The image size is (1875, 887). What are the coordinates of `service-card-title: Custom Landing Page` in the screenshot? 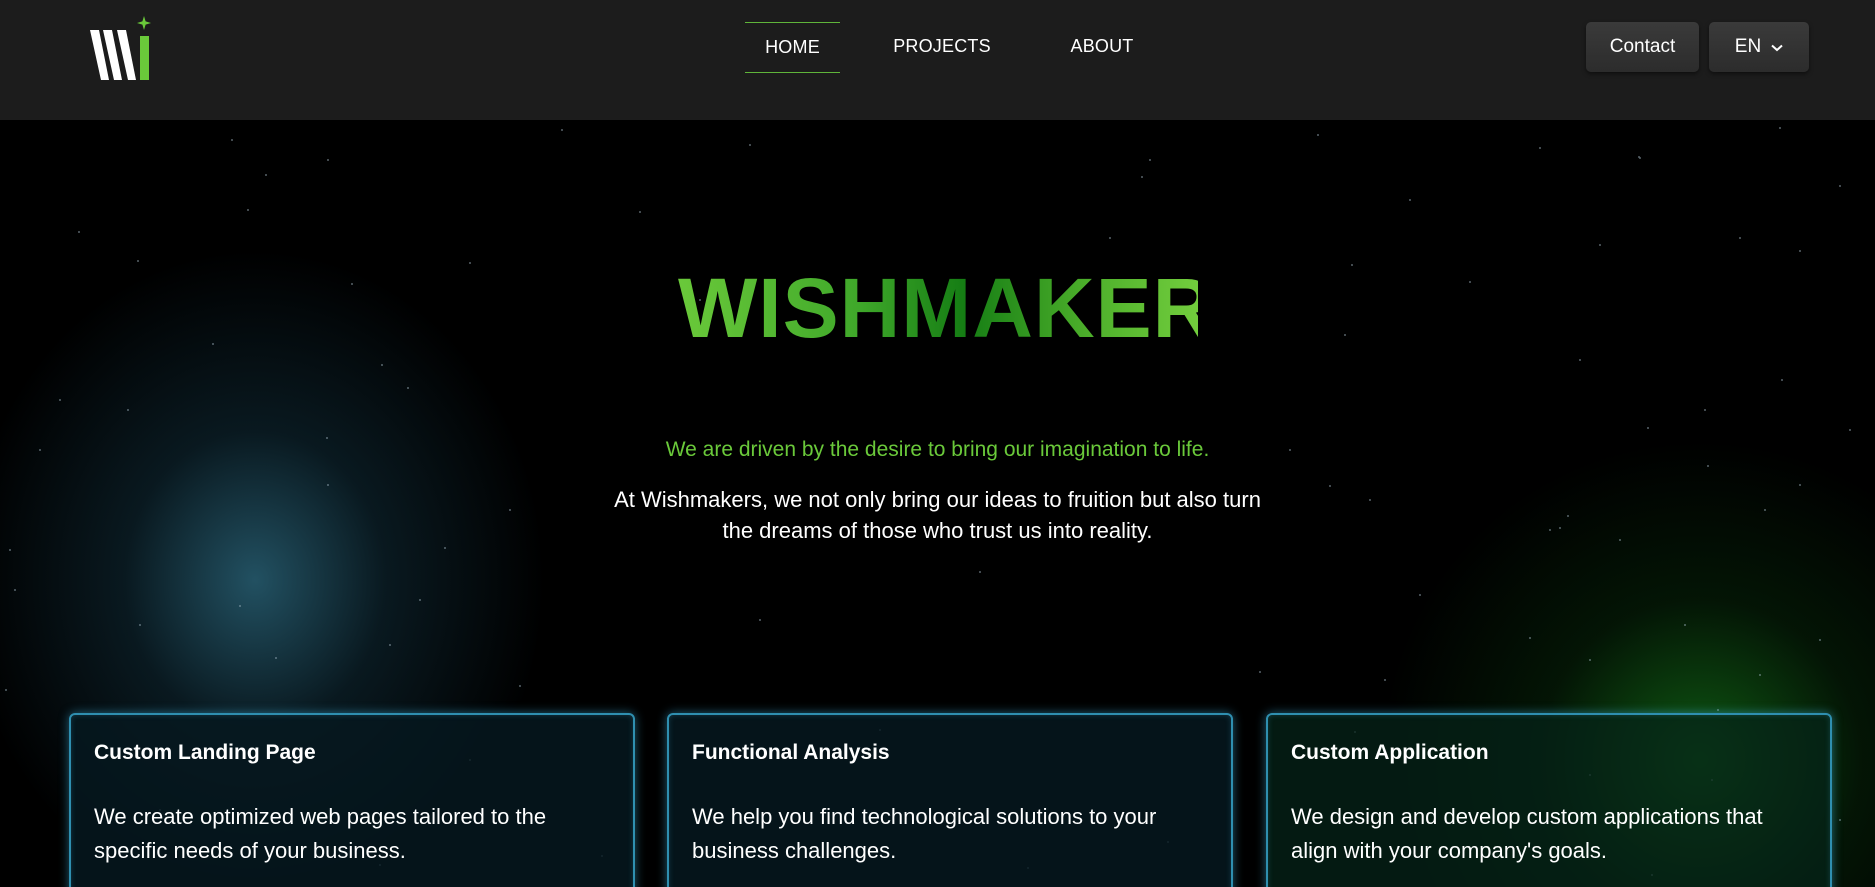 It's located at (205, 752).